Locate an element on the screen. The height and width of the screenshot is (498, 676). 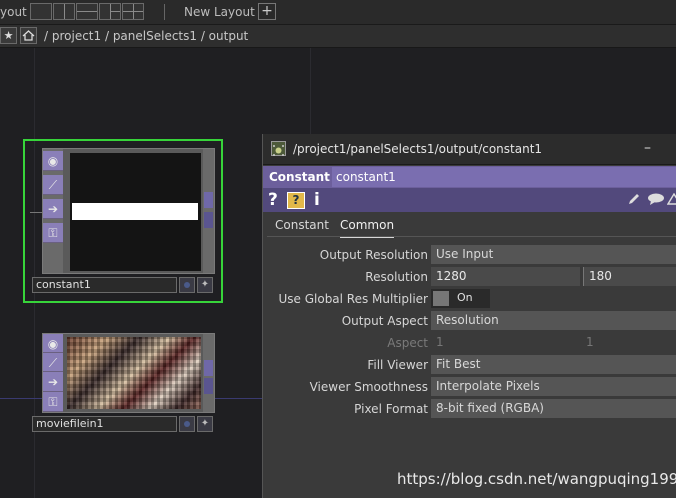
dialog-title: /project1/panelSelects1/output/constant1 is located at coordinates (418, 149).